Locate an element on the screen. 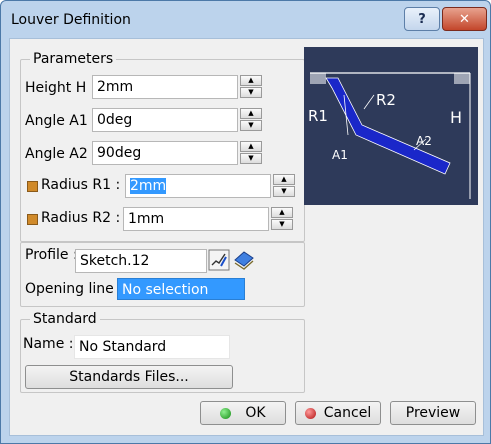 This screenshot has height=444, width=491. window-title: Louver Definition is located at coordinates (71, 20).